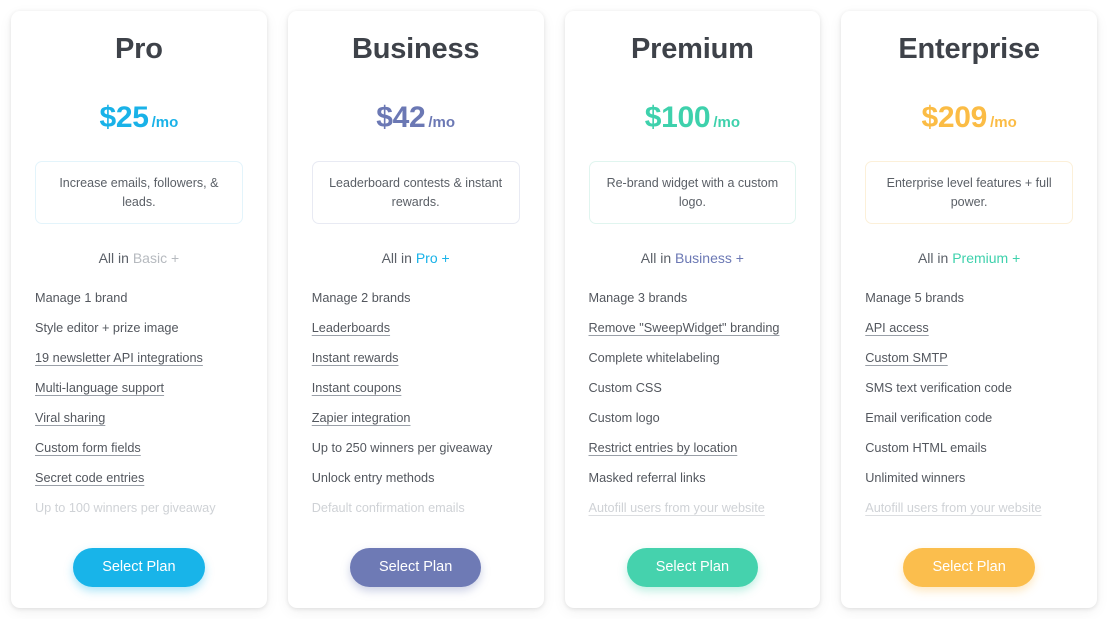 The image size is (1108, 619). What do you see at coordinates (654, 358) in the screenshot?
I see `feature-item: Complete whitelabeling` at bounding box center [654, 358].